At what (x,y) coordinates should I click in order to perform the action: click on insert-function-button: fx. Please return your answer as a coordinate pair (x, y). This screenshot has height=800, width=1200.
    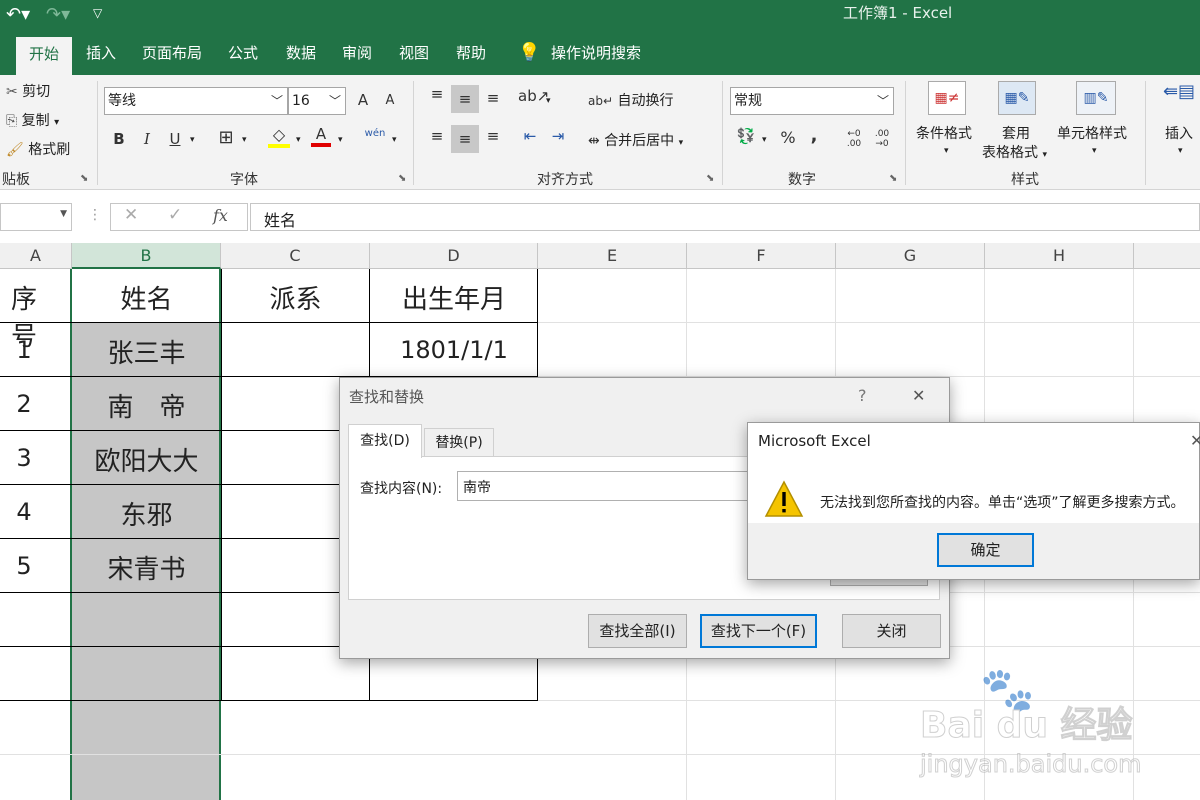
    Looking at the image, I should click on (220, 215).